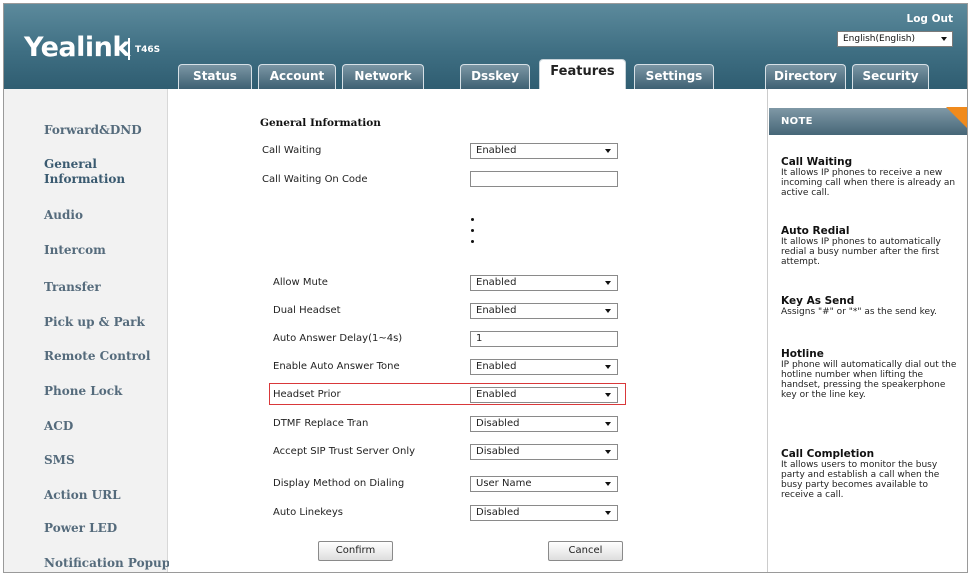 This screenshot has height=576, width=971. Describe the element at coordinates (544, 339) in the screenshot. I see `auto-answer-delay-input: 1` at that location.